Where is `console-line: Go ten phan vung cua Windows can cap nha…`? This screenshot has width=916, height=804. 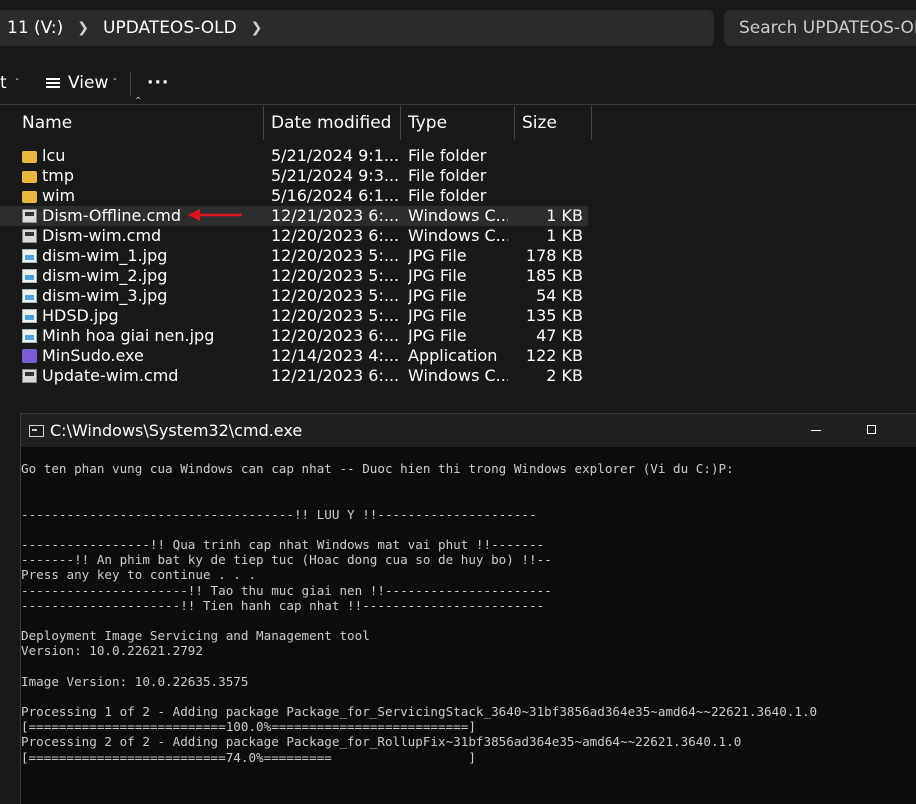 console-line: Go ten phan vung cua Windows can cap nha… is located at coordinates (377, 468).